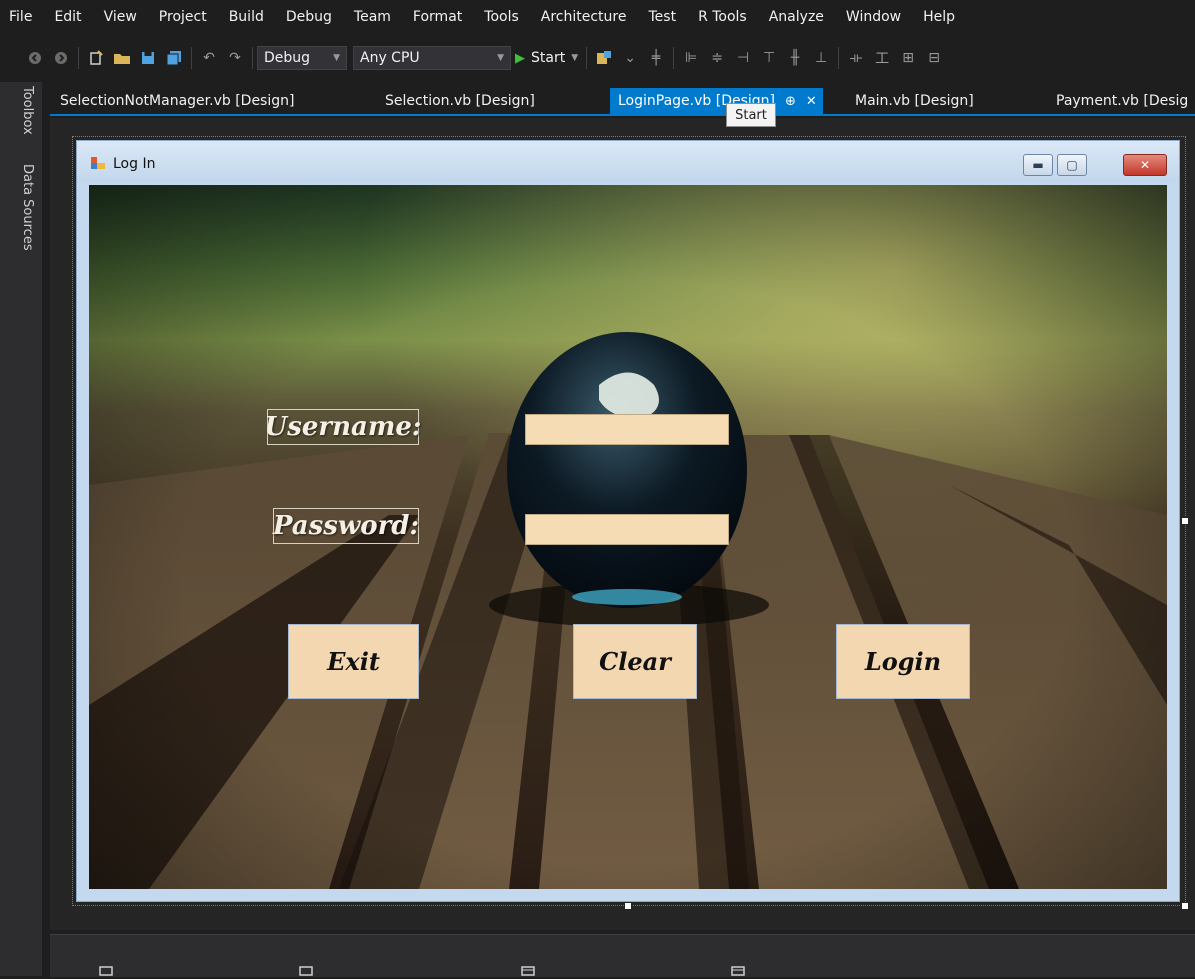 The height and width of the screenshot is (979, 1195). I want to click on menu-debug: Debug, so click(309, 17).